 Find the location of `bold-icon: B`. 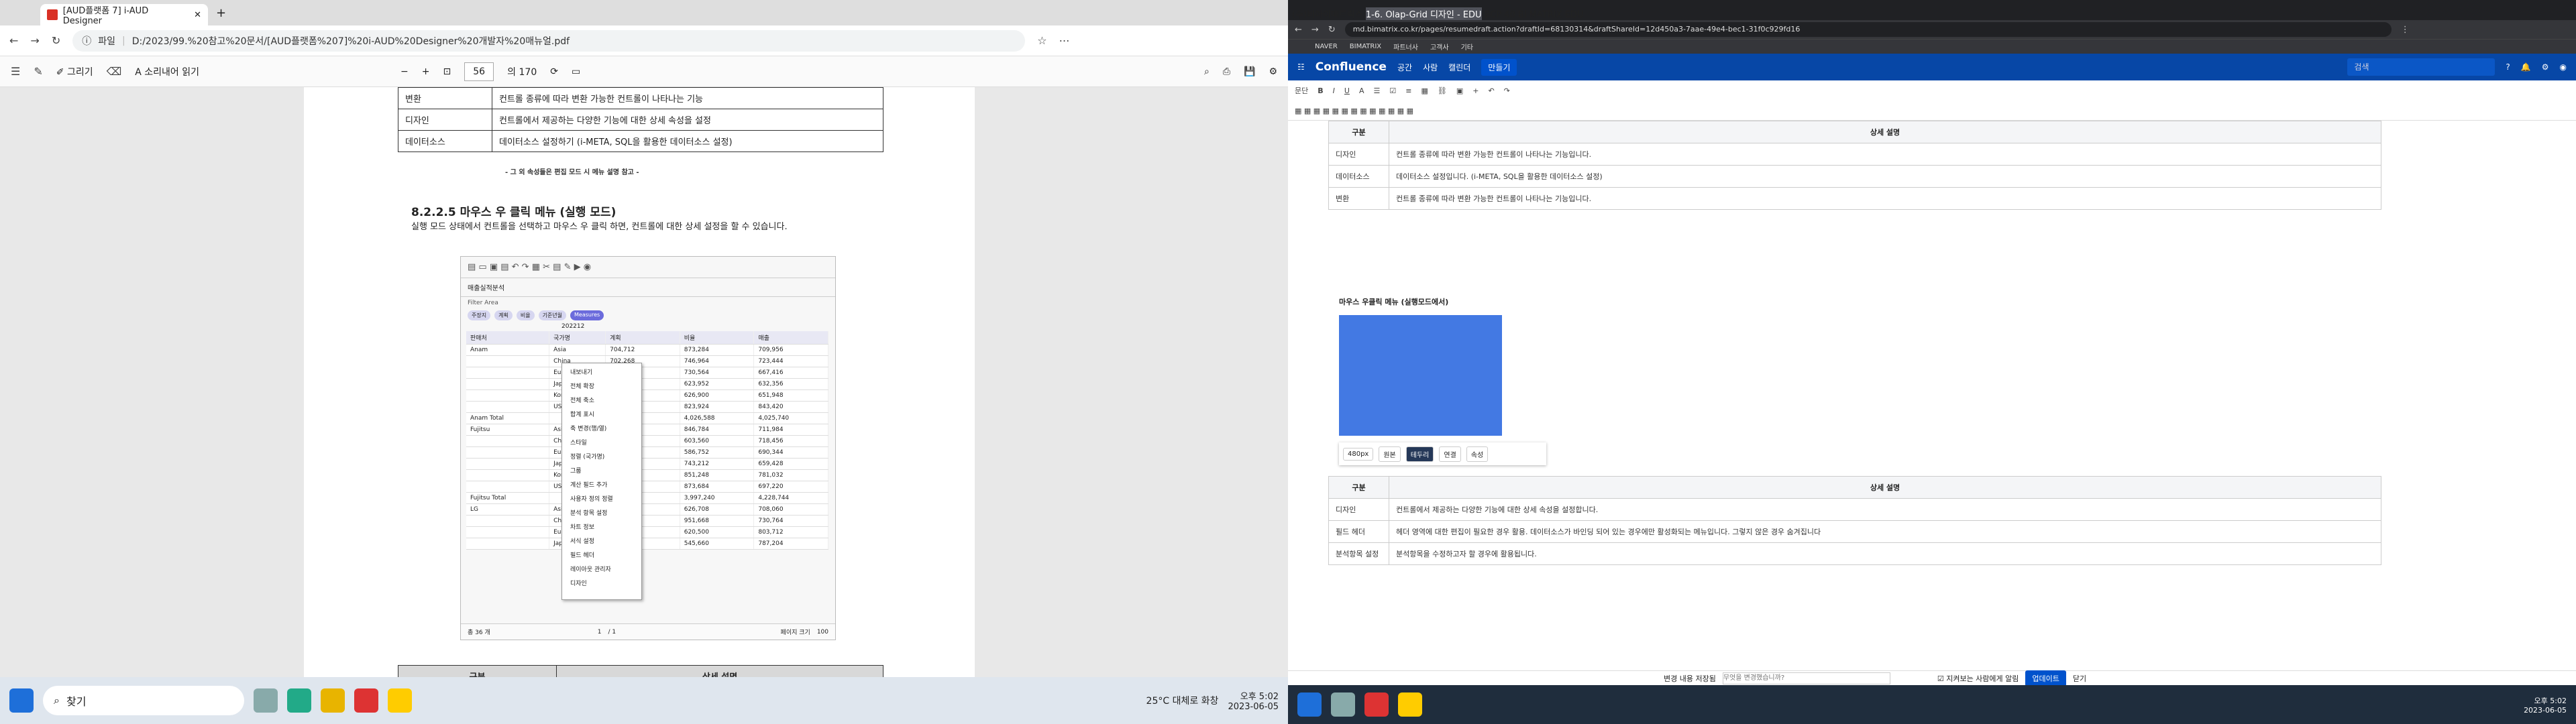

bold-icon: B is located at coordinates (1320, 90).